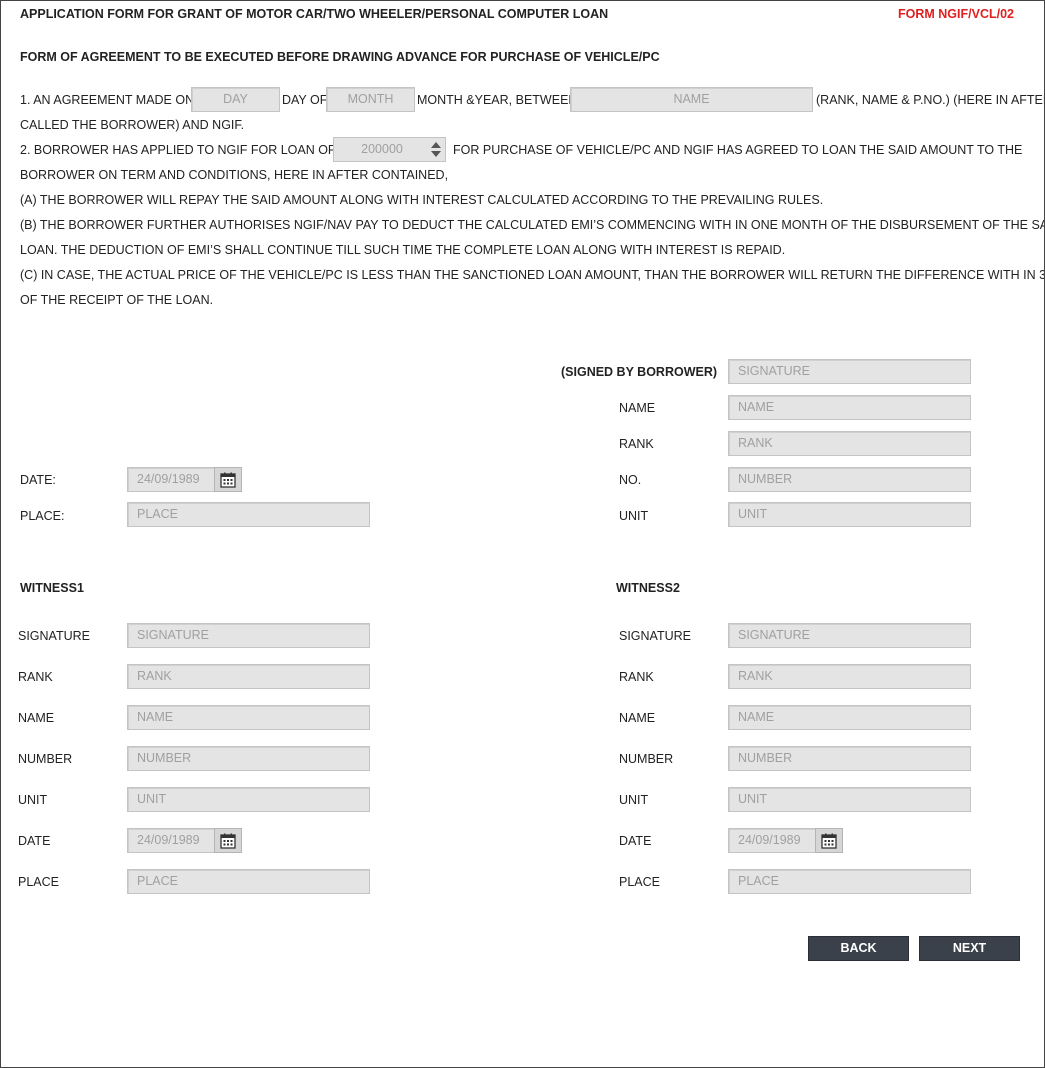 The image size is (1045, 1068). I want to click on agreement-text-month-year: MONTH &YEAR, BETWEEN, so click(497, 100).